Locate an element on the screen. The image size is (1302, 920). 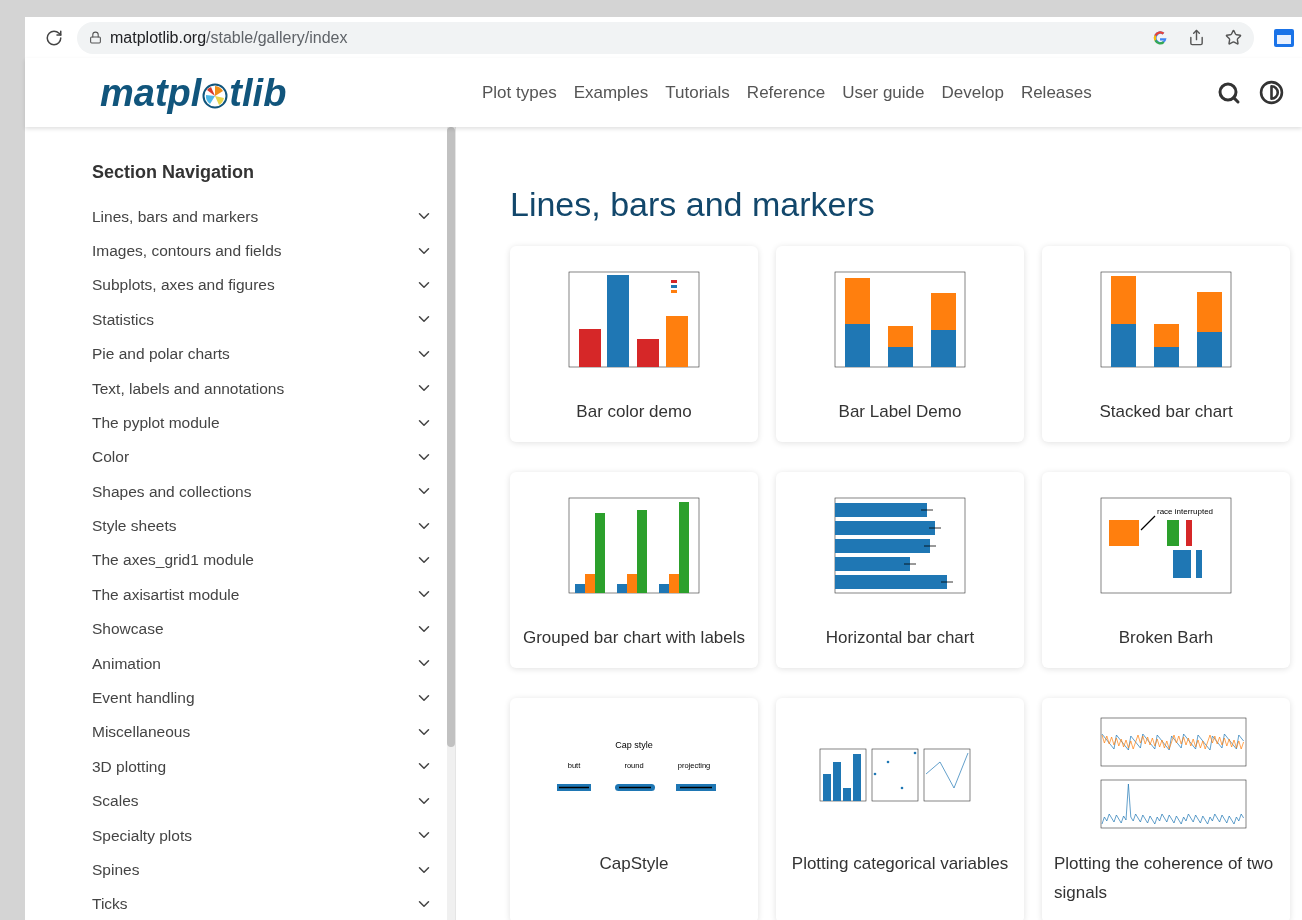
extension-icon is located at coordinates (1284, 37).